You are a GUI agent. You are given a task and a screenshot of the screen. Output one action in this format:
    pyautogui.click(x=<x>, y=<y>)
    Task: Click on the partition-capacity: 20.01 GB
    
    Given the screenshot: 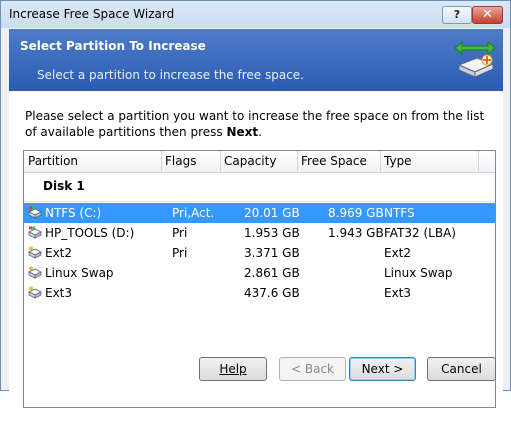 What is the action you would take?
    pyautogui.click(x=272, y=213)
    